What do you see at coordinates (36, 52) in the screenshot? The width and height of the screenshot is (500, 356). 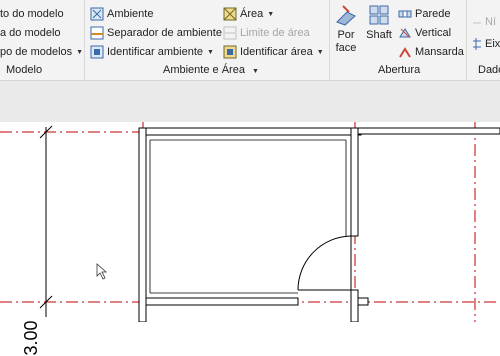 I see `model-groups-label: po de modelos` at bounding box center [36, 52].